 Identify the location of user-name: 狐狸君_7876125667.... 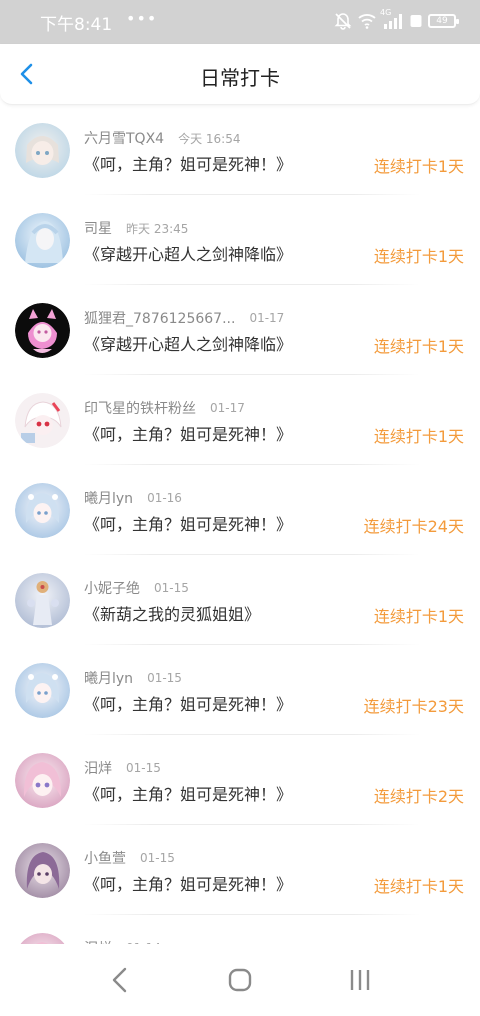
(159, 318).